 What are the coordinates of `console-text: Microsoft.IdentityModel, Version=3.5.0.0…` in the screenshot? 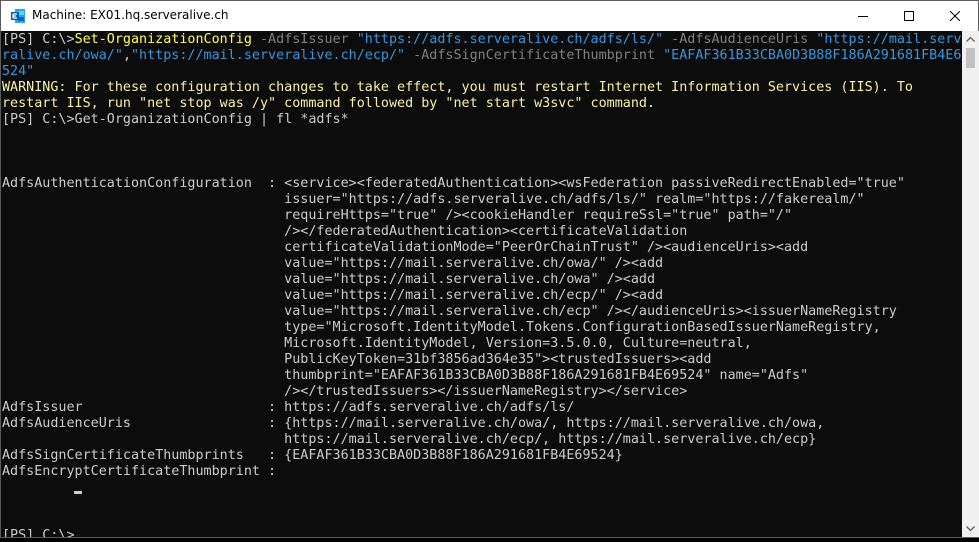 It's located at (377, 343).